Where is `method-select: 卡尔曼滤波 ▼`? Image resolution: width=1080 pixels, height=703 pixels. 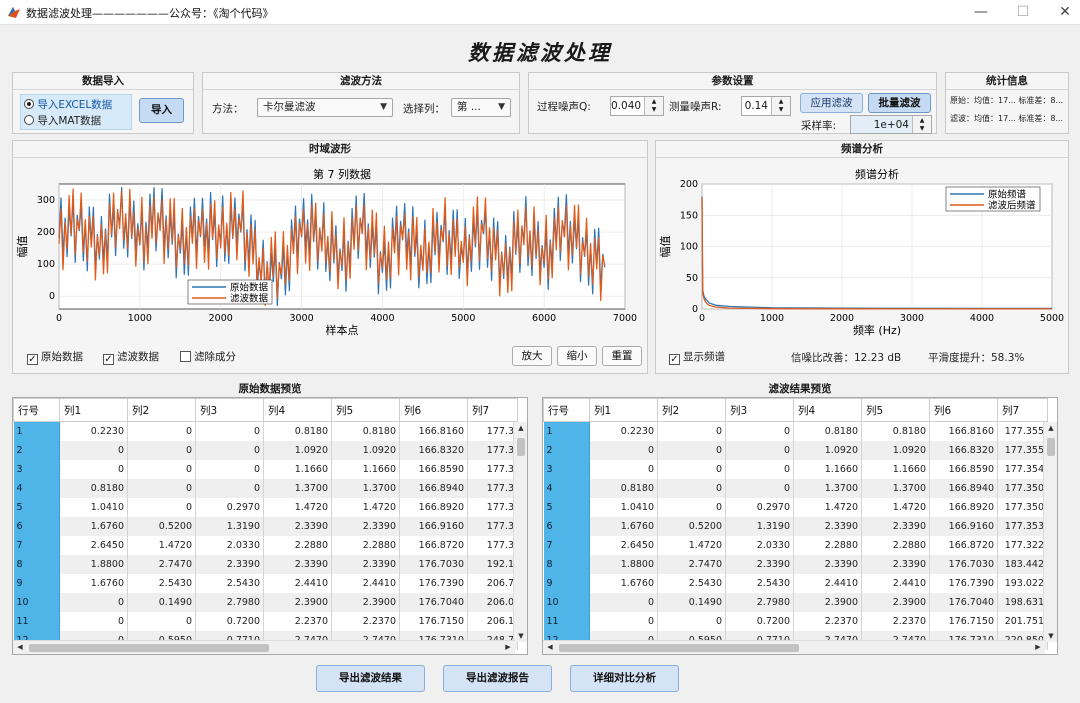 method-select: 卡尔曼滤波 ▼ is located at coordinates (325, 107).